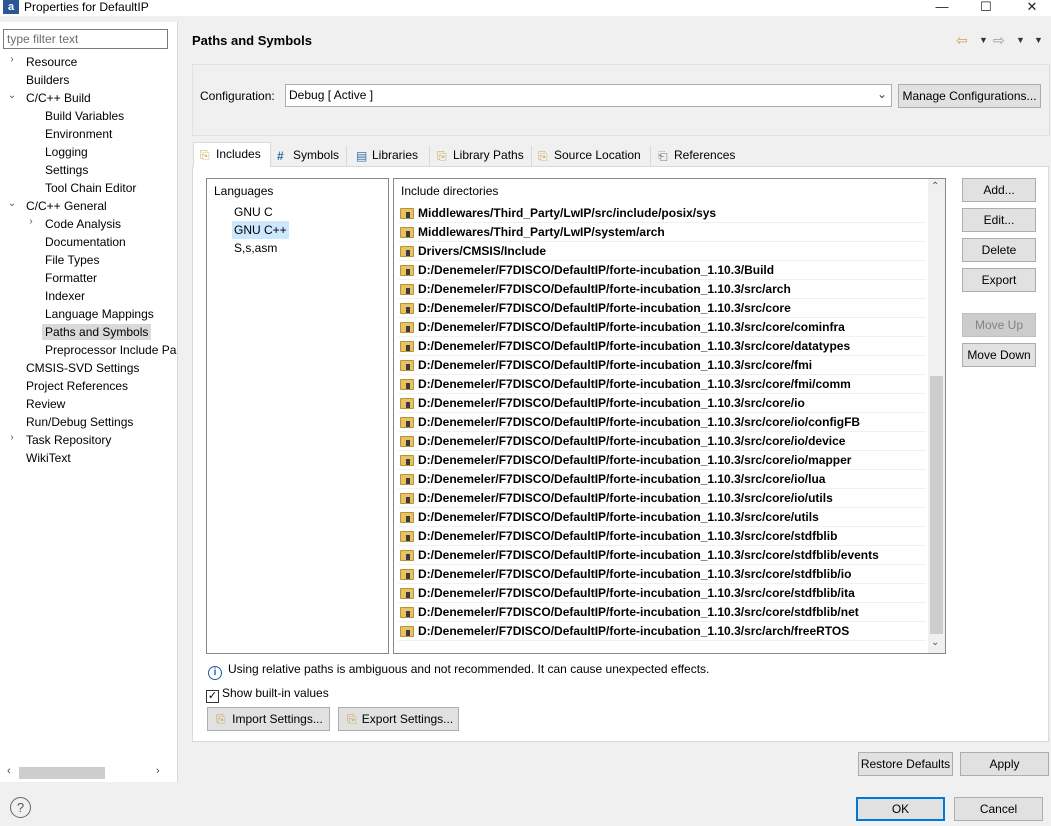  I want to click on move-up-button: Move Up, so click(999, 325).